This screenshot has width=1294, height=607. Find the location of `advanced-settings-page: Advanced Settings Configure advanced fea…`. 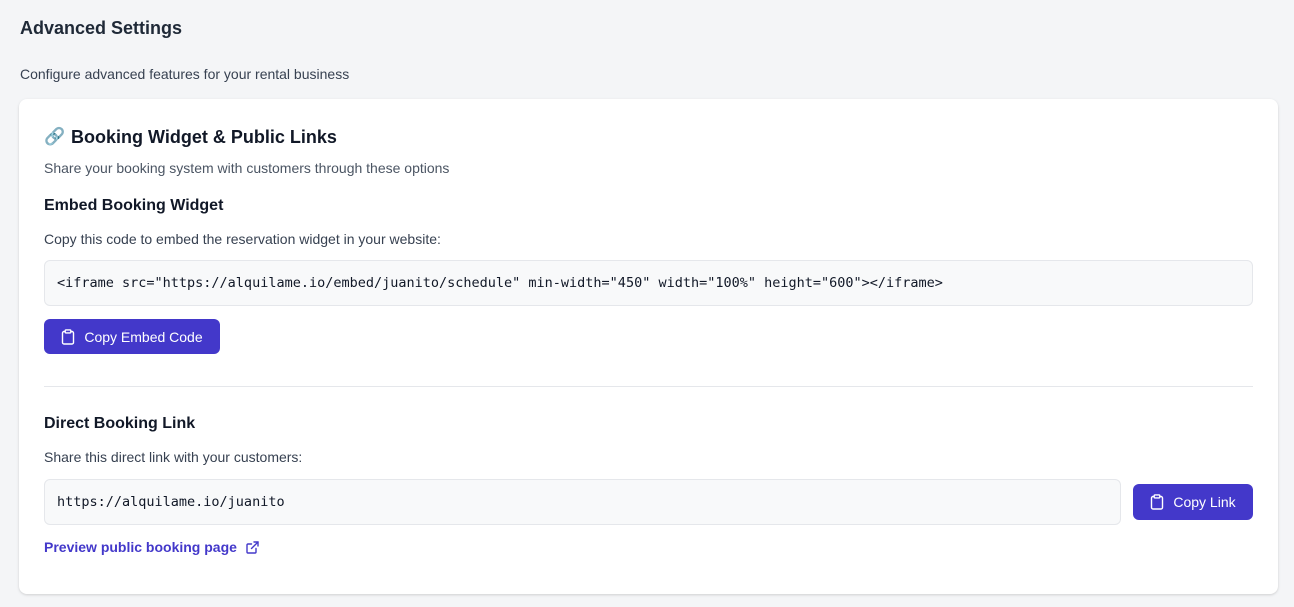

advanced-settings-page: Advanced Settings Configure advanced fea… is located at coordinates (647, 41).